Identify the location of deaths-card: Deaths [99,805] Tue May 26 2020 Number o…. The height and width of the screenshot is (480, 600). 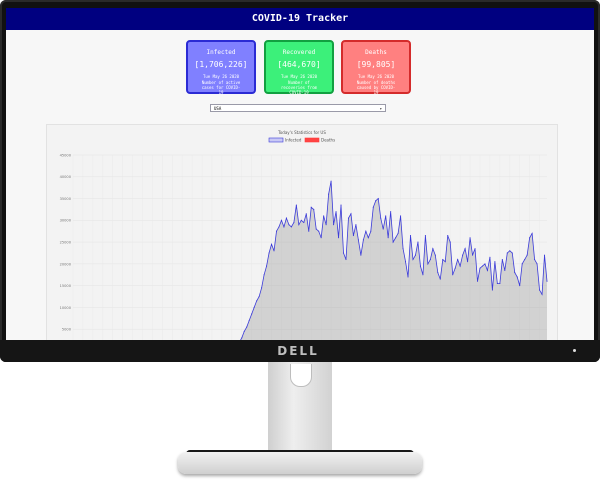
(376, 67).